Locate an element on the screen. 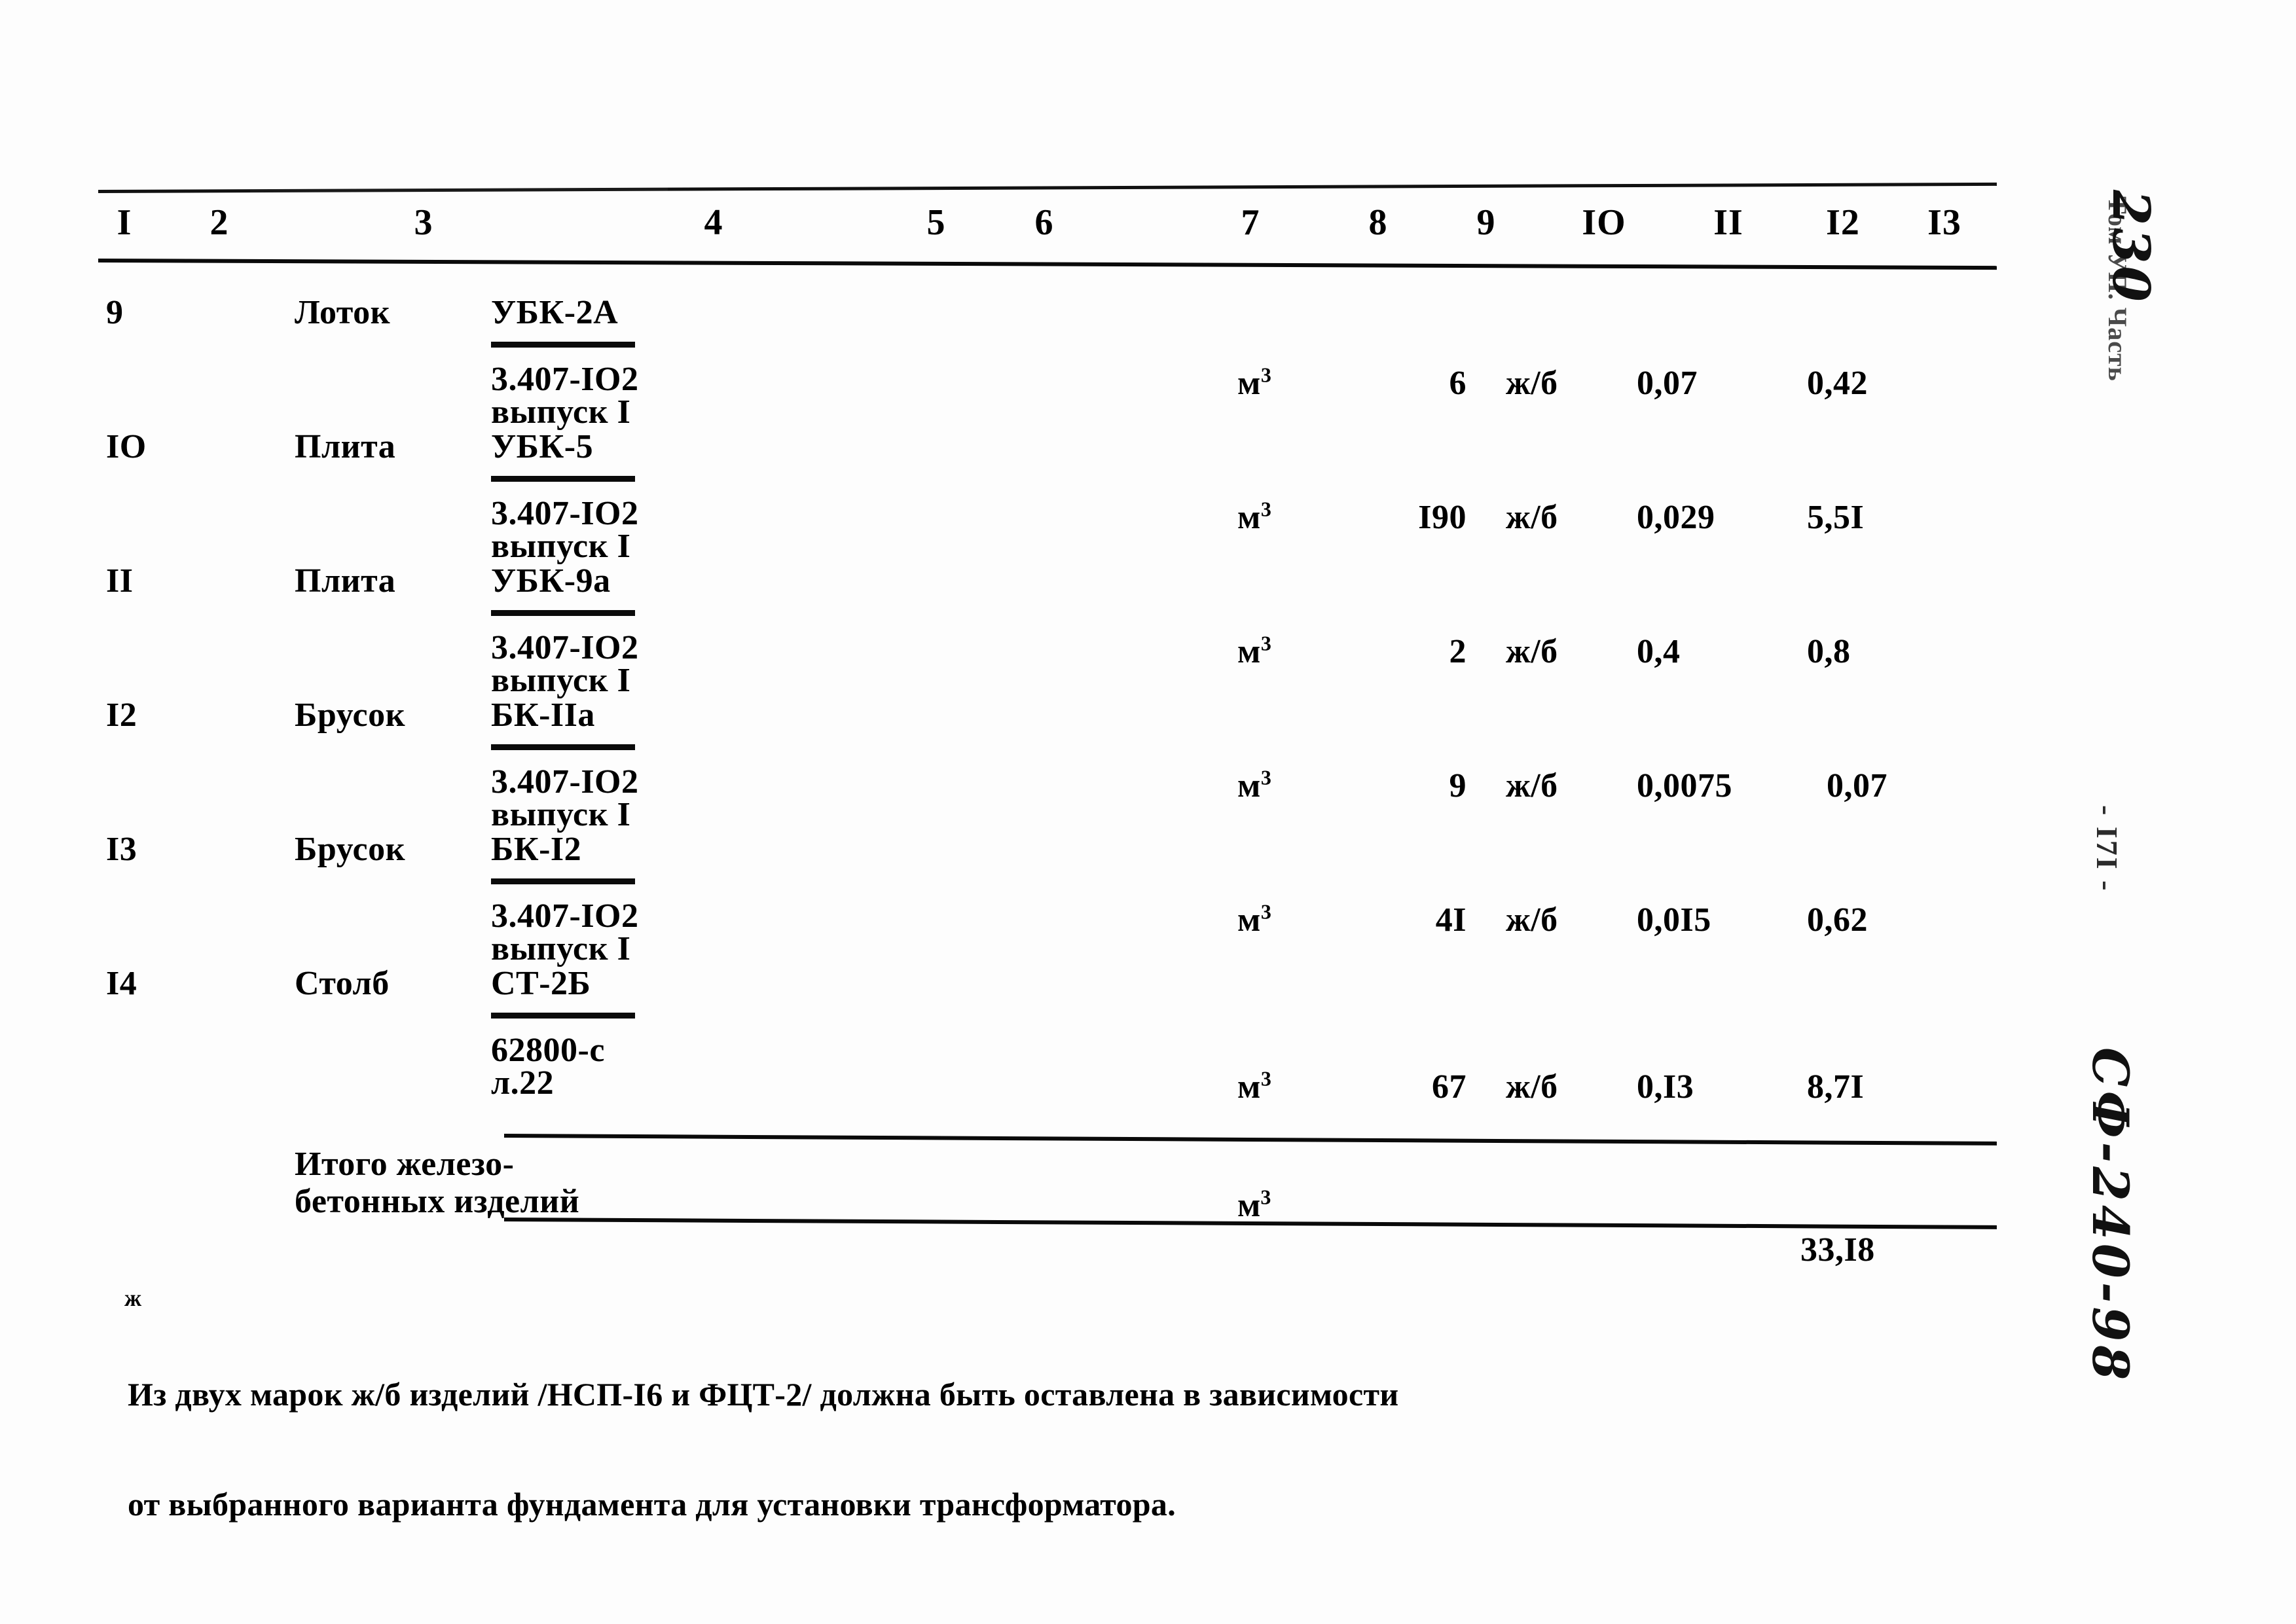 The height and width of the screenshot is (1624, 2296). row-item-name: Лоток is located at coordinates (343, 312).